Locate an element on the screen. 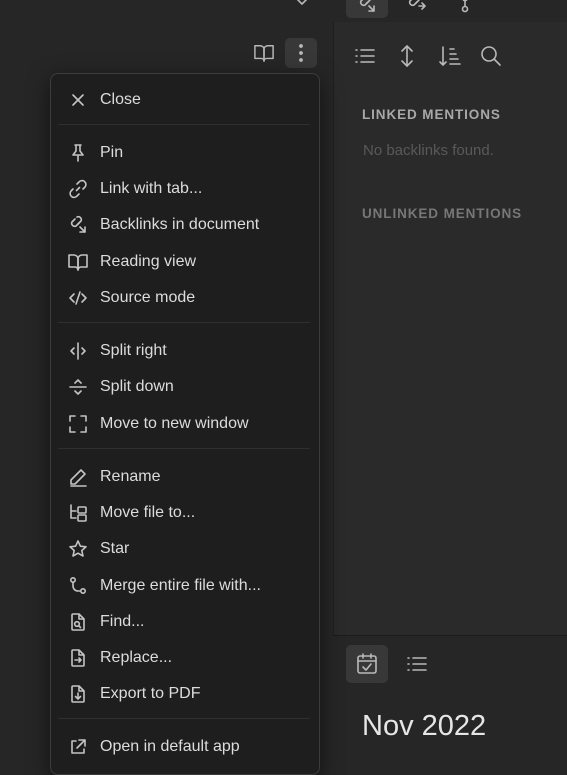 This screenshot has height=775, width=567. outgoing-links-tab-icon is located at coordinates (417, 7).